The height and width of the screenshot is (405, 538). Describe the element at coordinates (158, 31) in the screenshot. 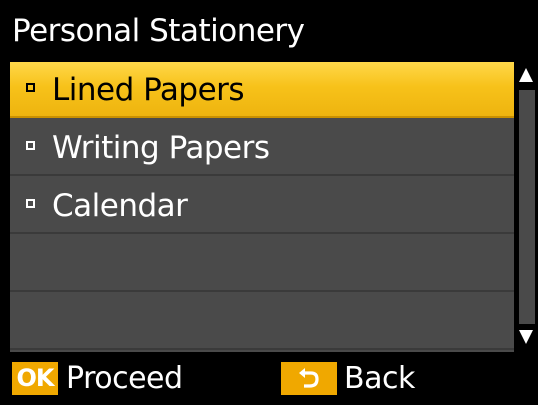

I see `screen-title: Personal Stationery` at that location.